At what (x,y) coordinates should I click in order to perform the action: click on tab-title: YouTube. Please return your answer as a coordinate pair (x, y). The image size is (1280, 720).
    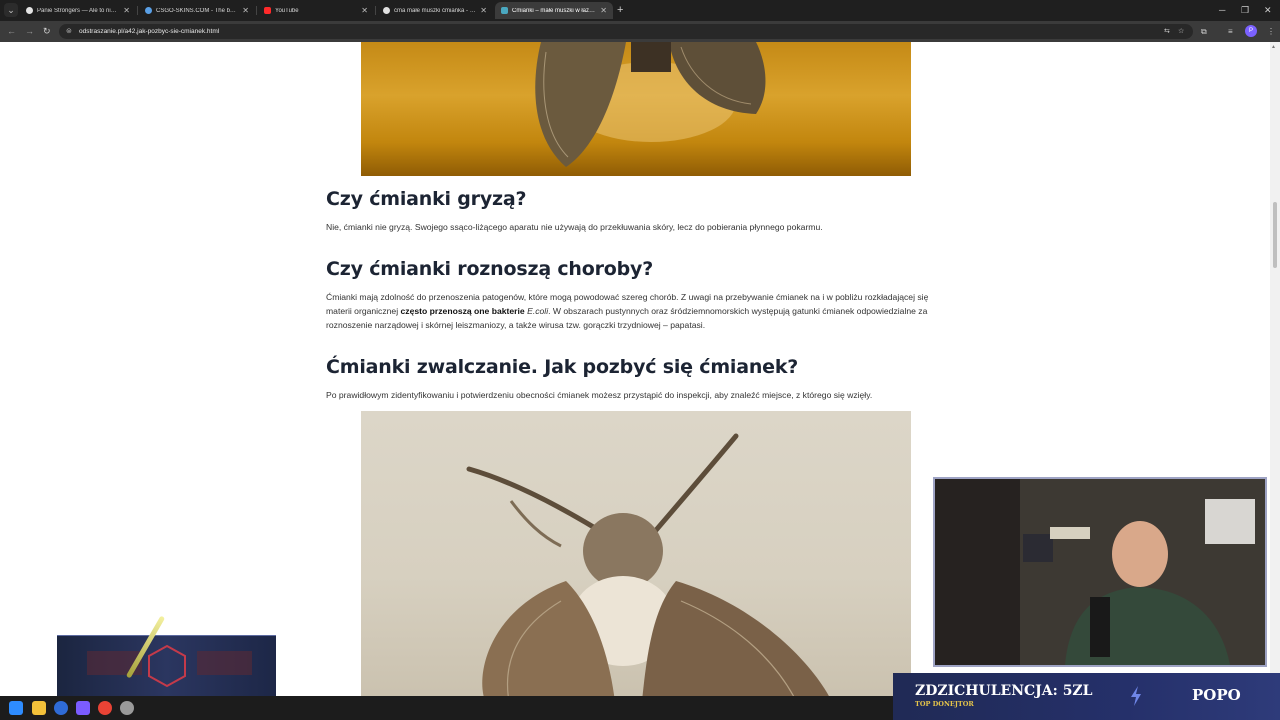
    Looking at the image, I should click on (287, 10).